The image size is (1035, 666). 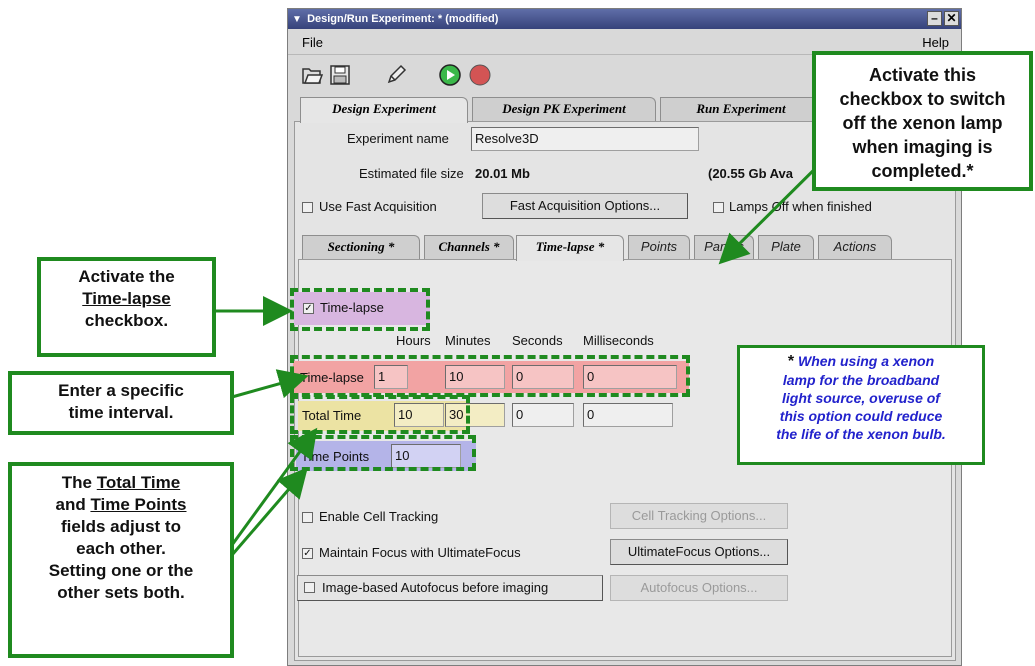 What do you see at coordinates (570, 248) in the screenshot?
I see `tab-time-lapse: Time-lapse *` at bounding box center [570, 248].